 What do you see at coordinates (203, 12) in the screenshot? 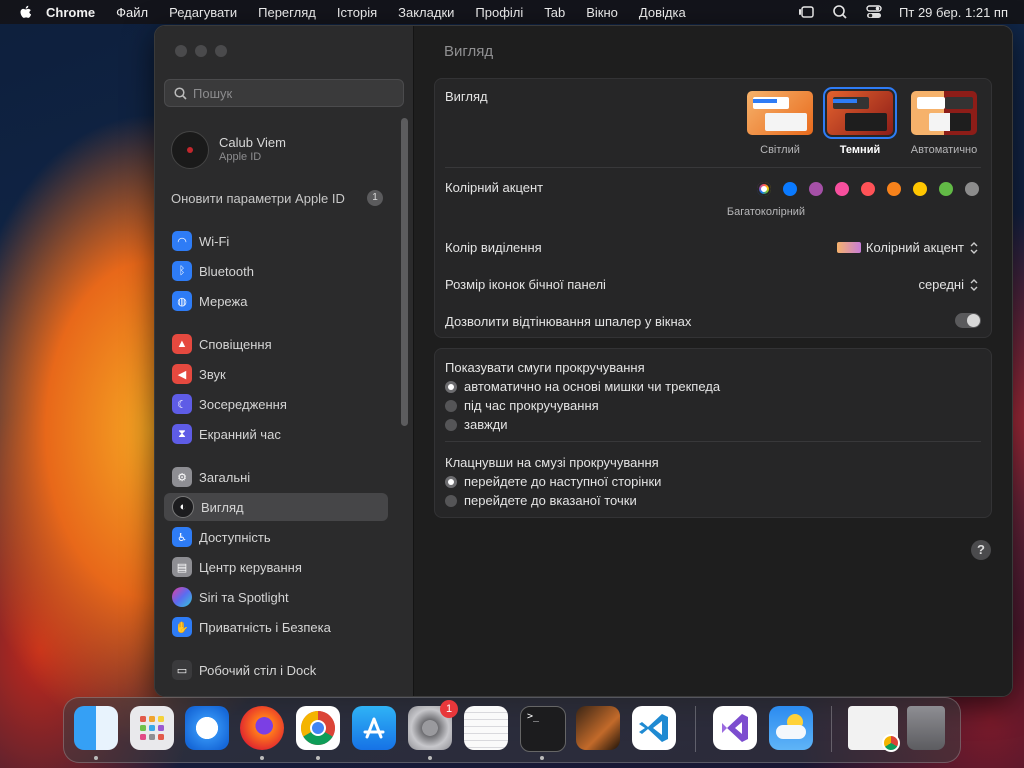
I see `menu-edit: Редагувати` at bounding box center [203, 12].